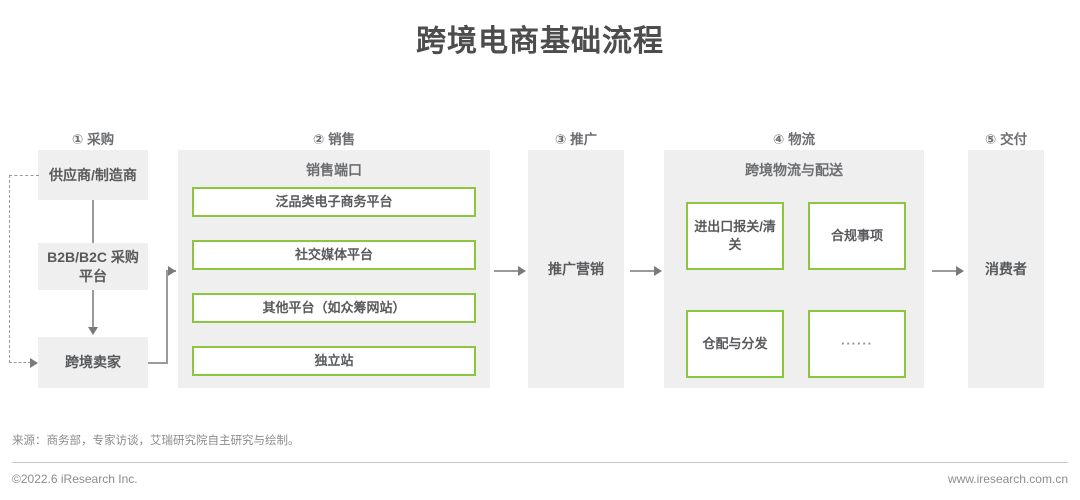 The width and height of the screenshot is (1080, 500). Describe the element at coordinates (794, 170) in the screenshot. I see `panel-title-cross-border-logistics: 跨境物流与配送` at that location.